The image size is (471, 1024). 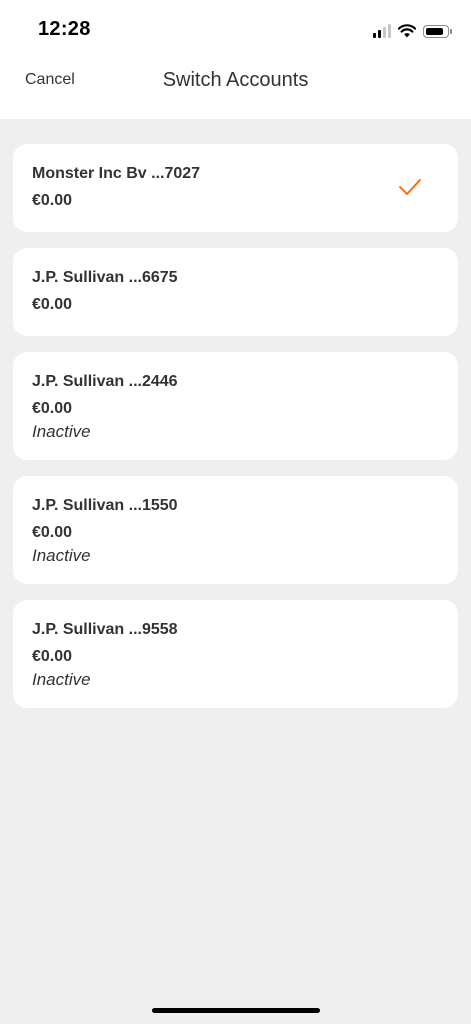 I want to click on page-title: Switch Accounts, so click(x=235, y=80).